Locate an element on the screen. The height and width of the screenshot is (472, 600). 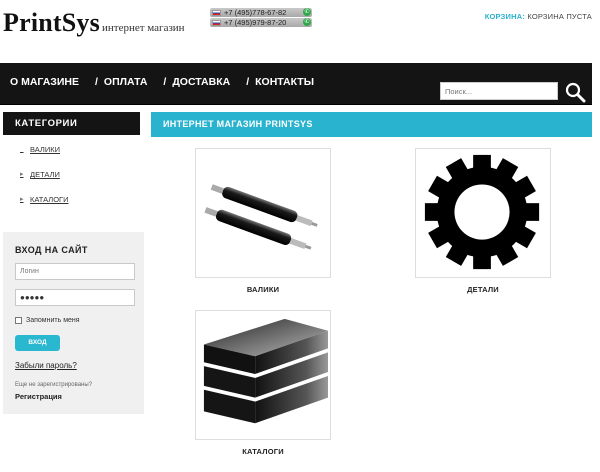
nav-item-payment: / ОПЛАТА is located at coordinates (121, 82).